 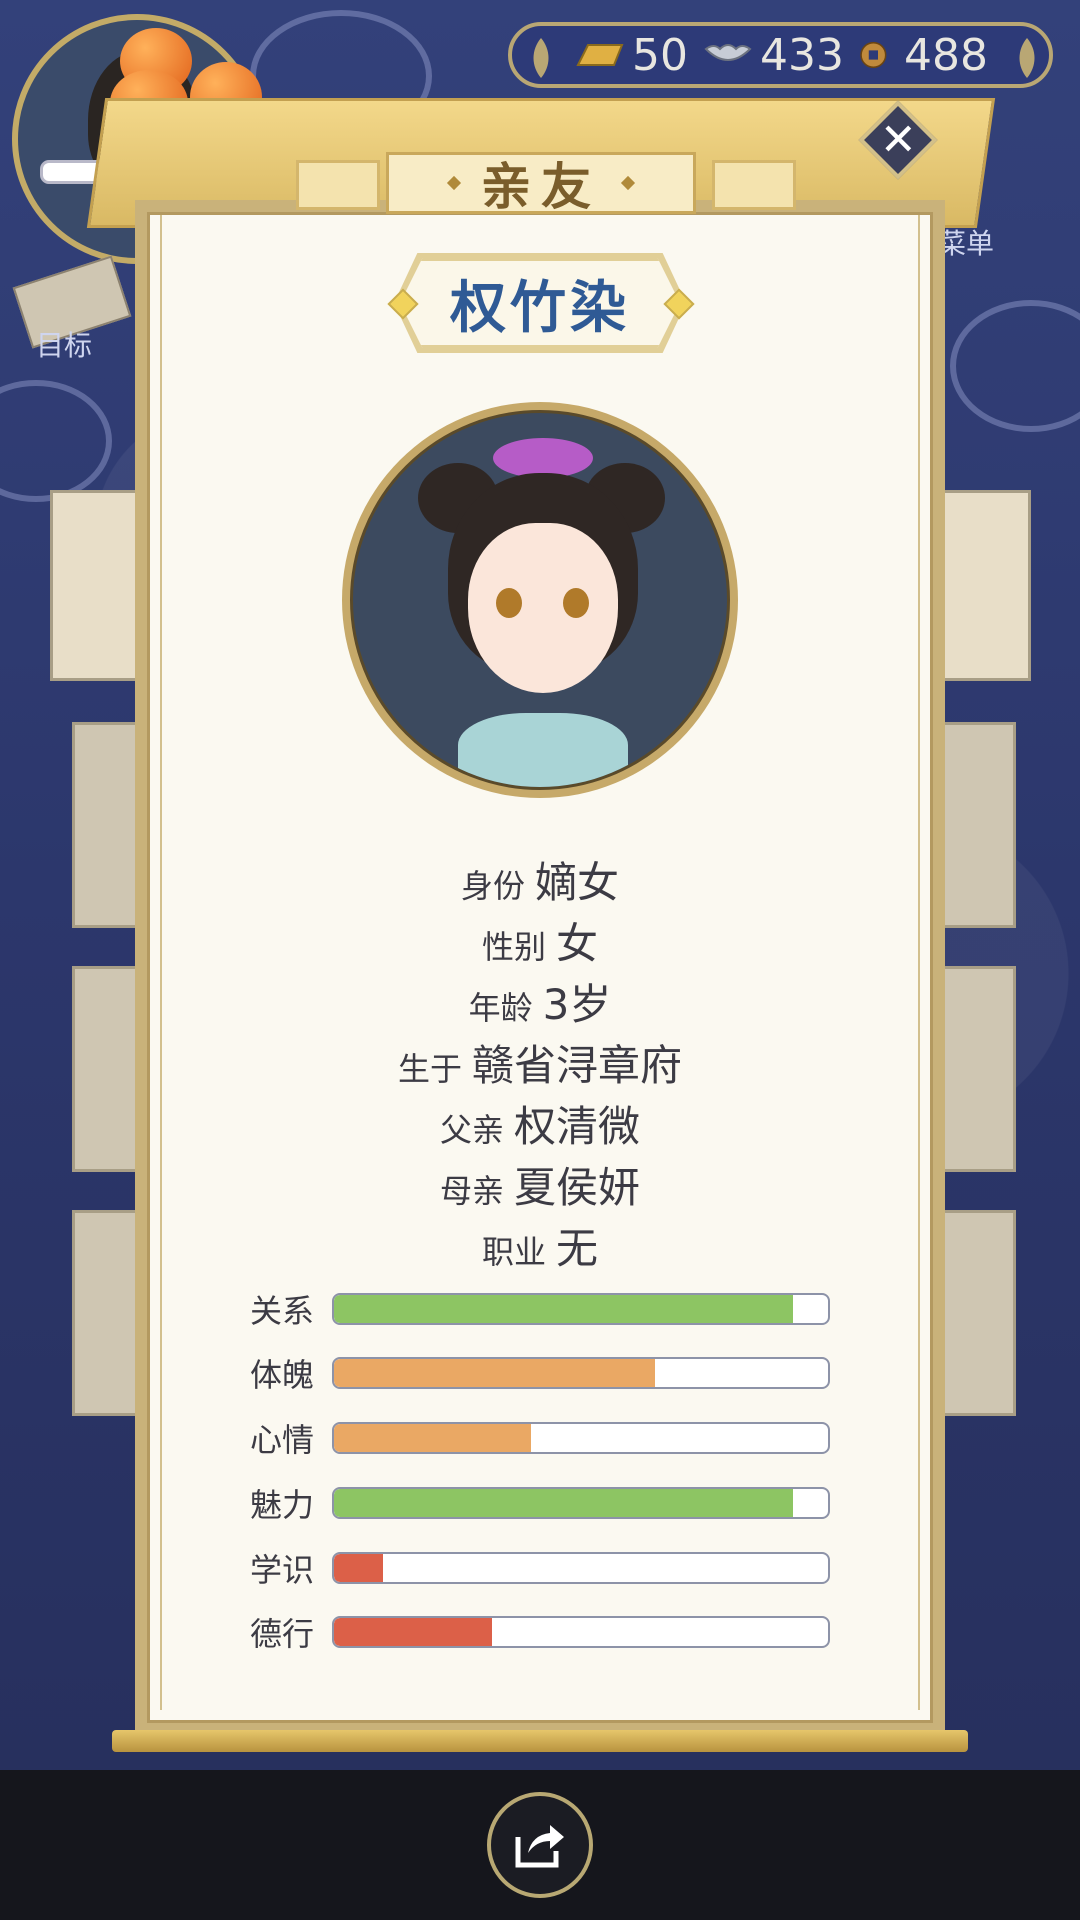 I want to click on info-value: 赣省浔章府, so click(x=577, y=1065).